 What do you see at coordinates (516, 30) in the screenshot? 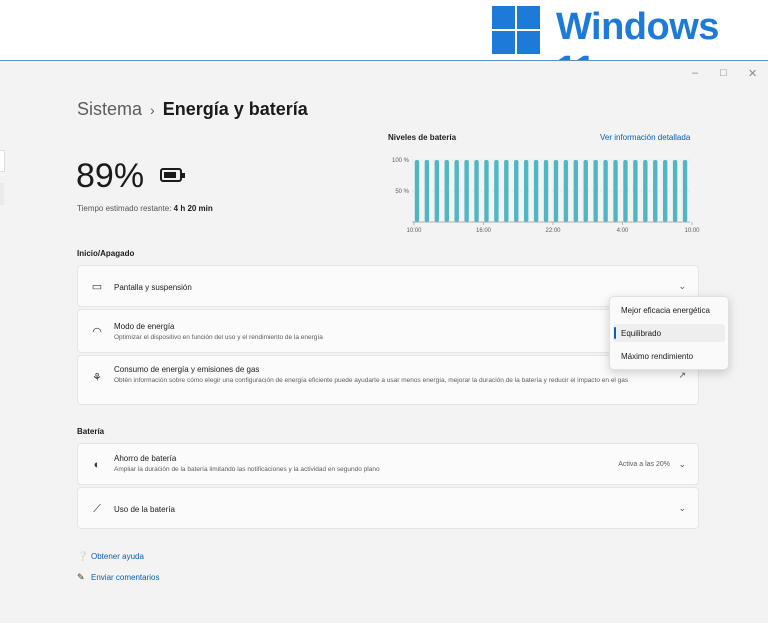
I see `windows-logo-icon` at bounding box center [516, 30].